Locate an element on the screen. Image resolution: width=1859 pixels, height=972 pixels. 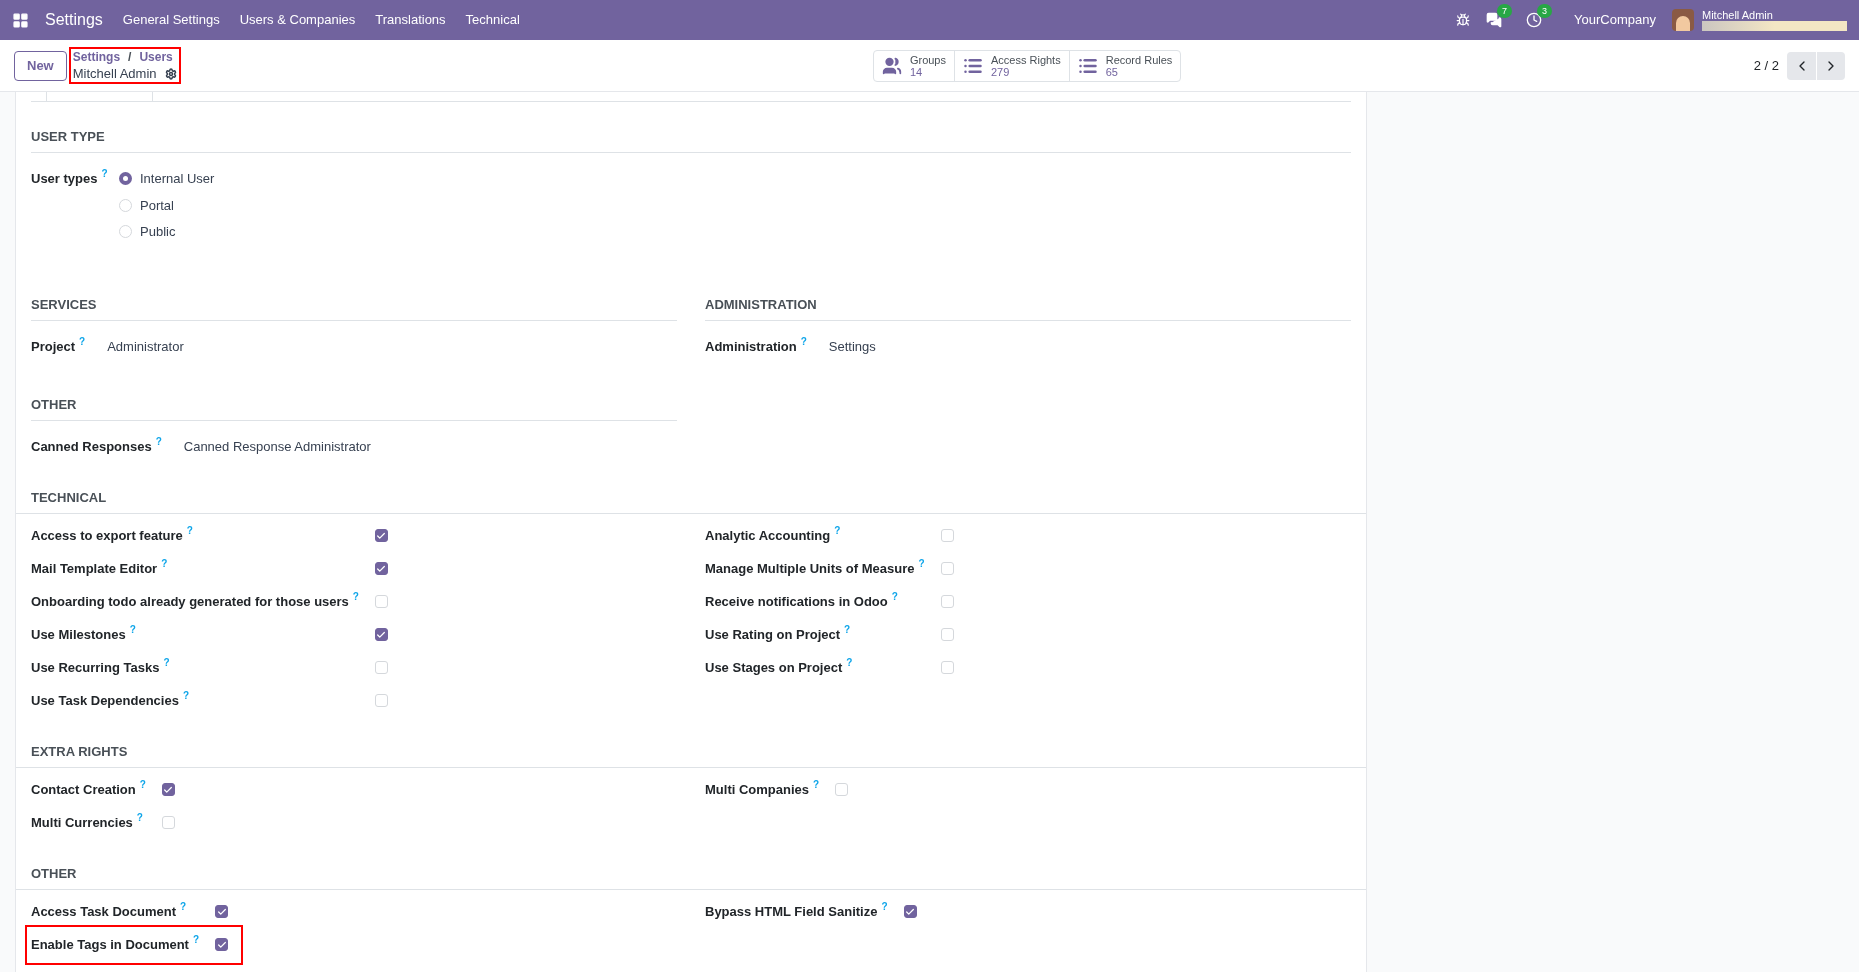
user-avatar is located at coordinates (1683, 20).